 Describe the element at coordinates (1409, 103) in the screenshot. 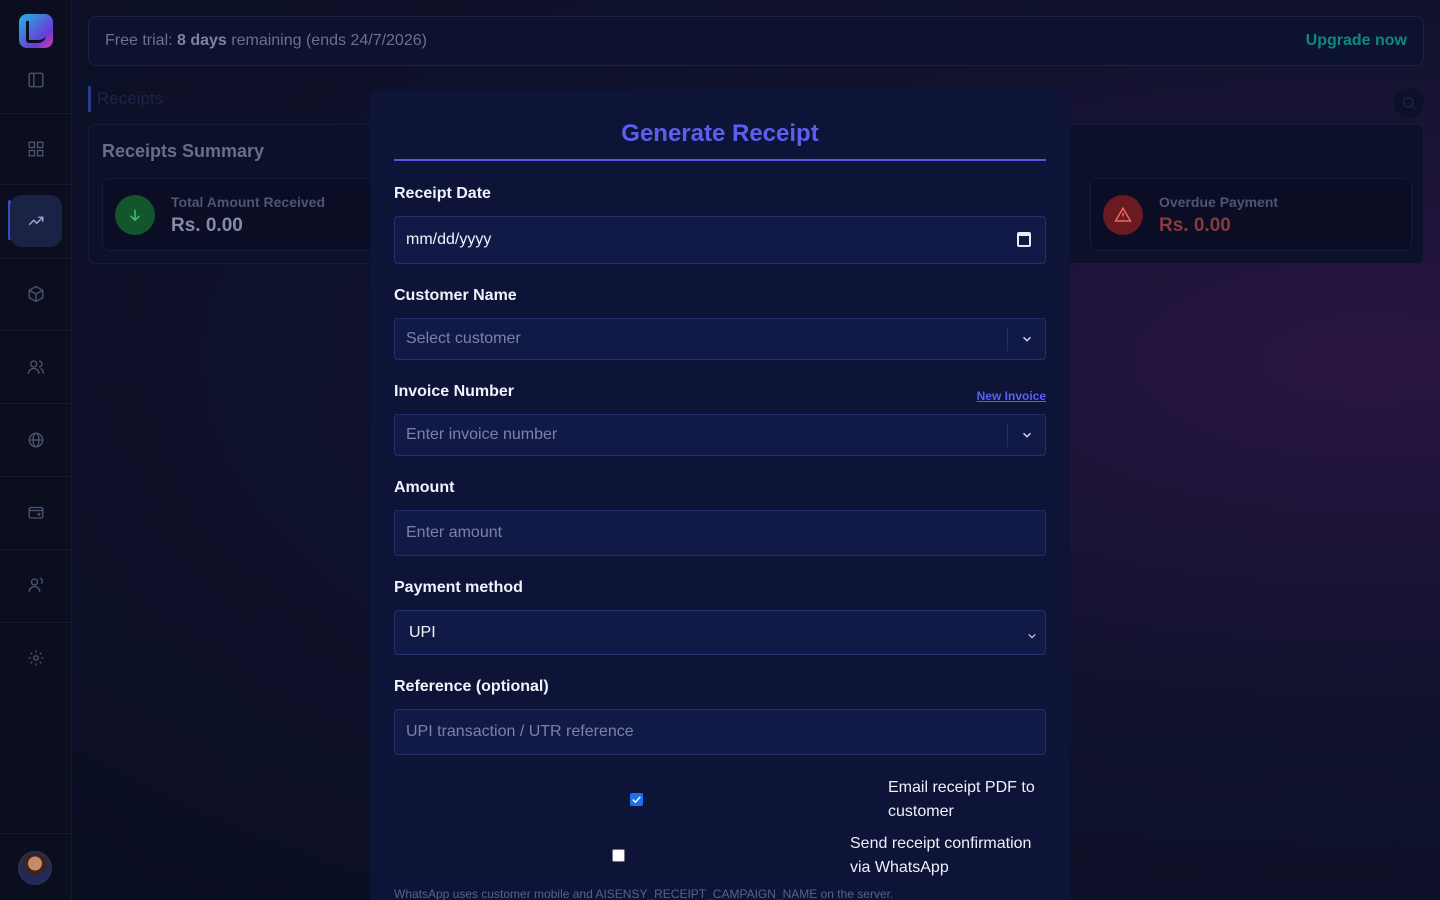

I see `search-icon` at that location.